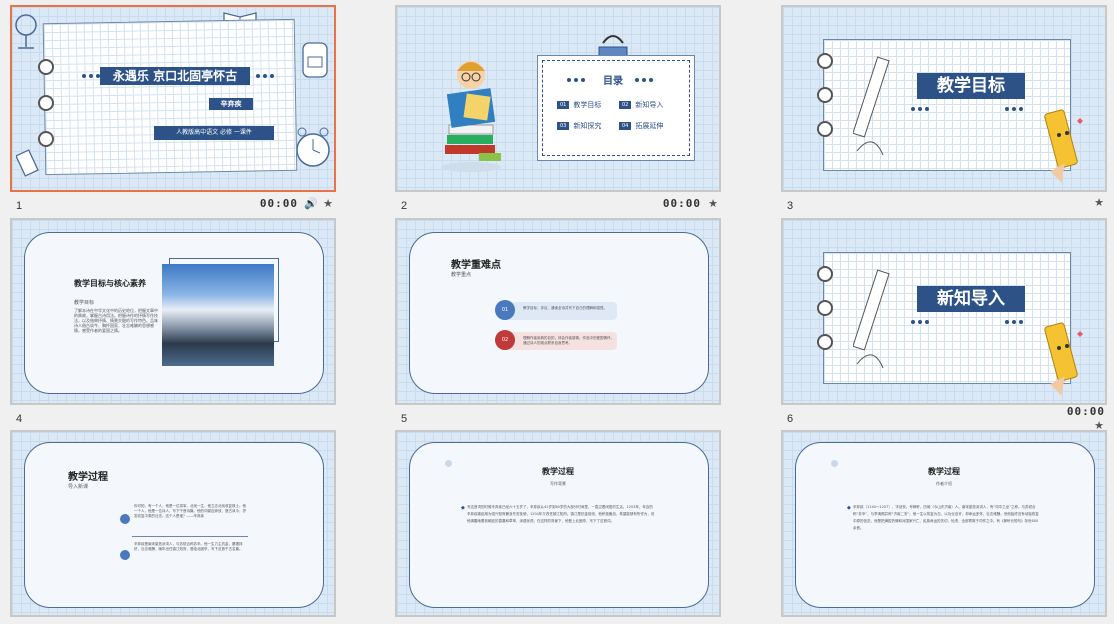  What do you see at coordinates (558, 471) in the screenshot?
I see `slide-8-title: 教学过程` at bounding box center [558, 471].